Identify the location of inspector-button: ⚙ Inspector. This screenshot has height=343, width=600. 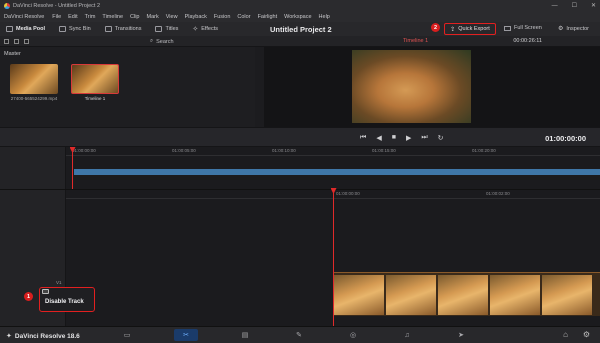
(574, 29).